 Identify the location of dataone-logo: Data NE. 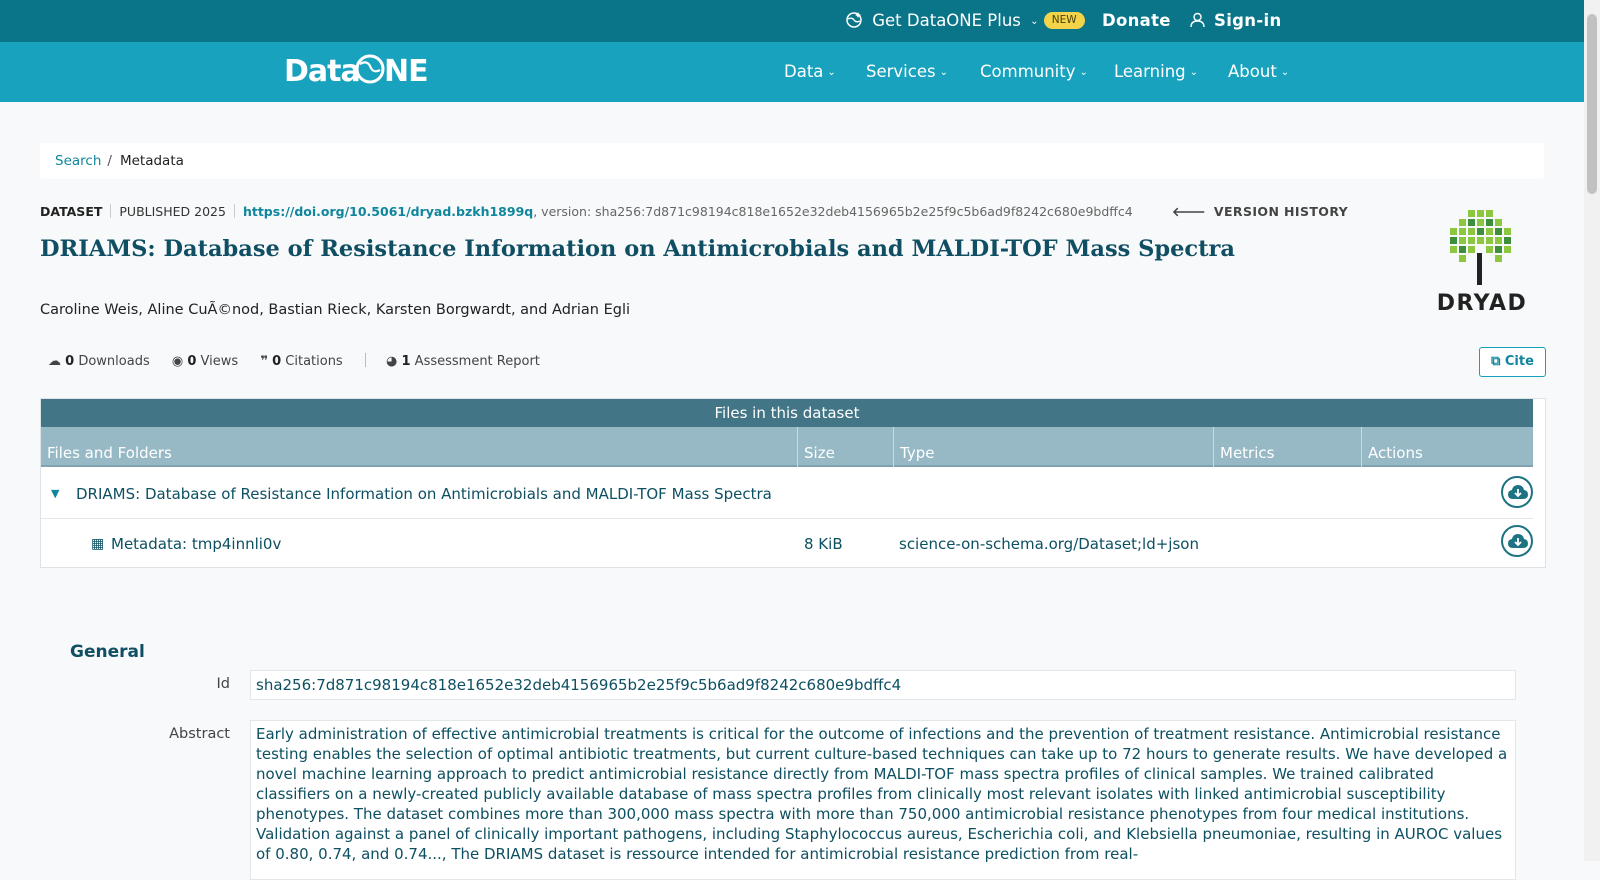
(356, 72).